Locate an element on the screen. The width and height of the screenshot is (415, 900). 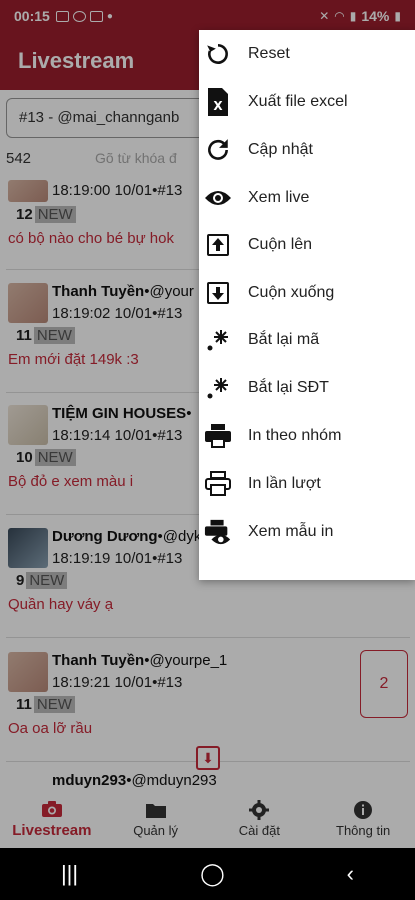
svg-text: X is located at coordinates (218, 106).